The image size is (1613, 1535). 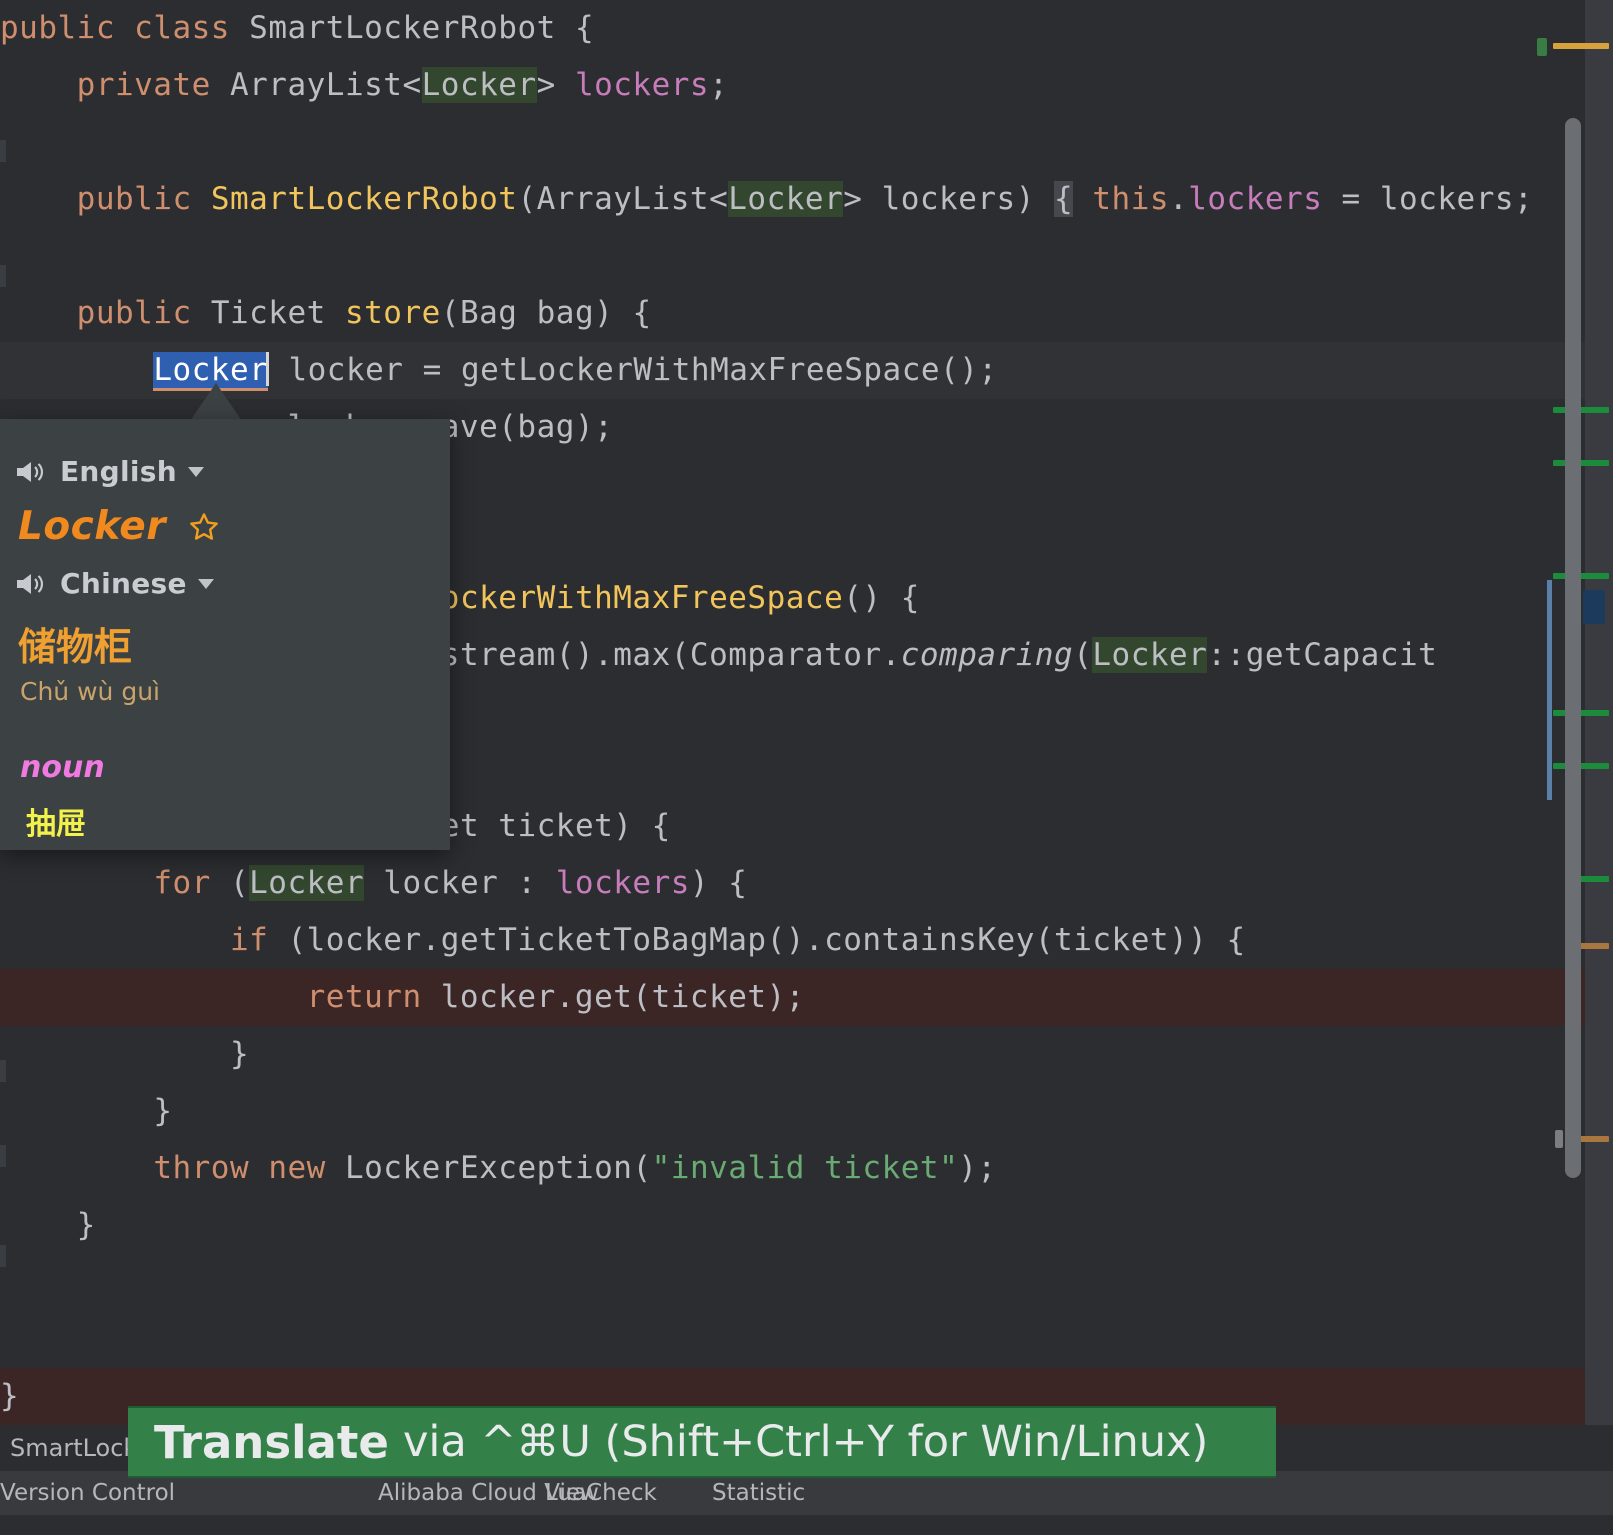 I want to click on marker-yellow, so click(x=1581, y=46).